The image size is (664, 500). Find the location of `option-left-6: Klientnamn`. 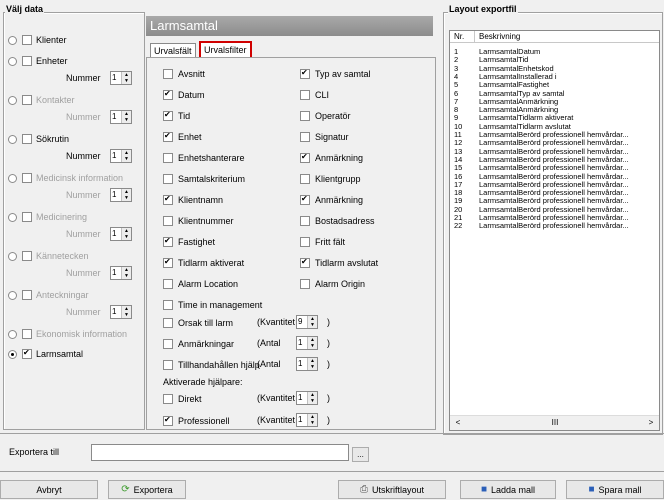

option-left-6: Klientnamn is located at coordinates (193, 199).